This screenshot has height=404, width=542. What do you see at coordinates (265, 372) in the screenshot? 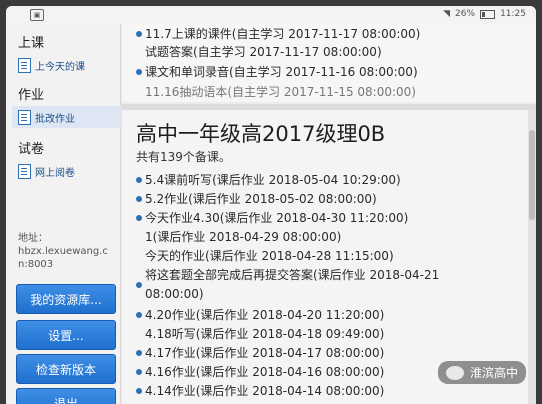
I see `assignment-text: 4.16作业(课后作业 2018-04-16 08:00:00)` at bounding box center [265, 372].